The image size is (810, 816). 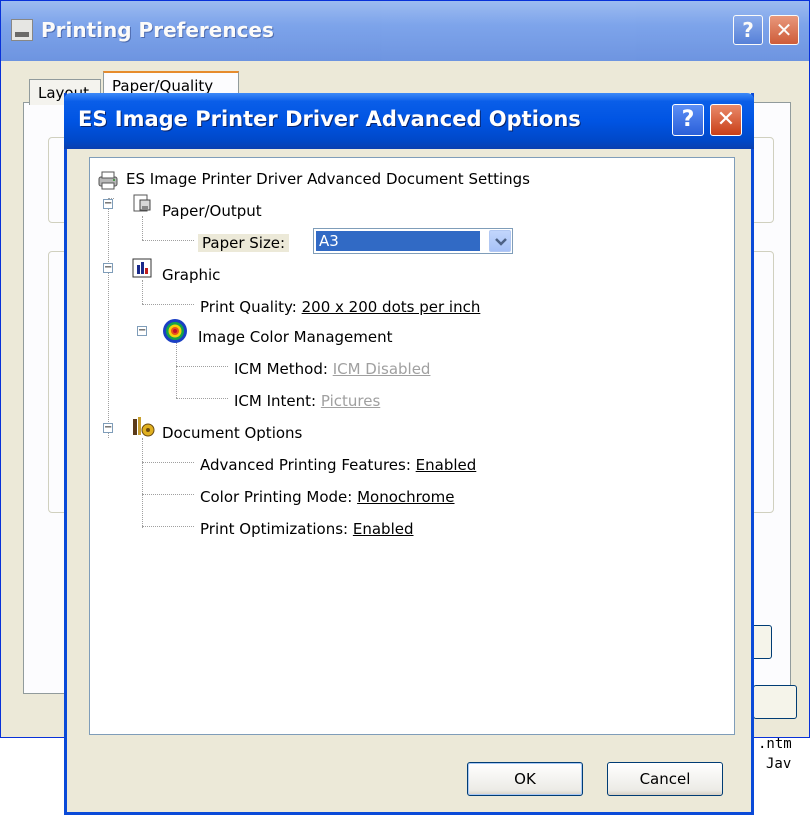 I want to click on bg-text-fragment: .ntm, so click(x=775, y=744).